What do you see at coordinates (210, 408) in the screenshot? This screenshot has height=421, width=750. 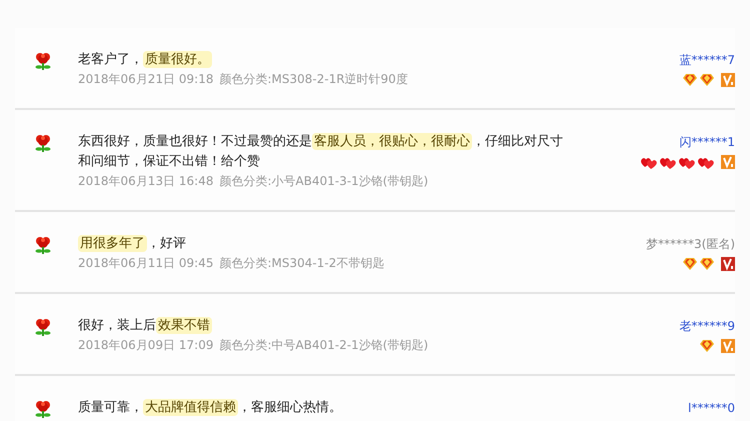 I see `review-text: 质量可靠，大品牌值得信赖，客服细心热情。` at bounding box center [210, 408].